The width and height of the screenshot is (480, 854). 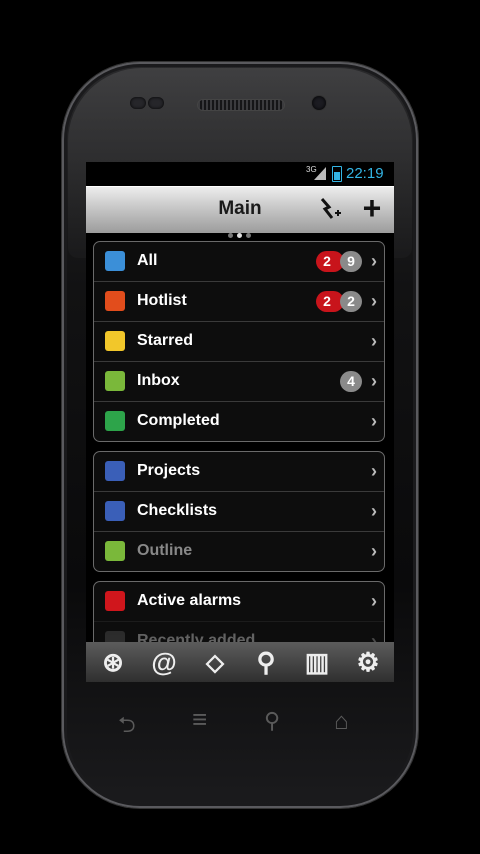 I want to click on list-item-label: Outline, so click(x=165, y=550).